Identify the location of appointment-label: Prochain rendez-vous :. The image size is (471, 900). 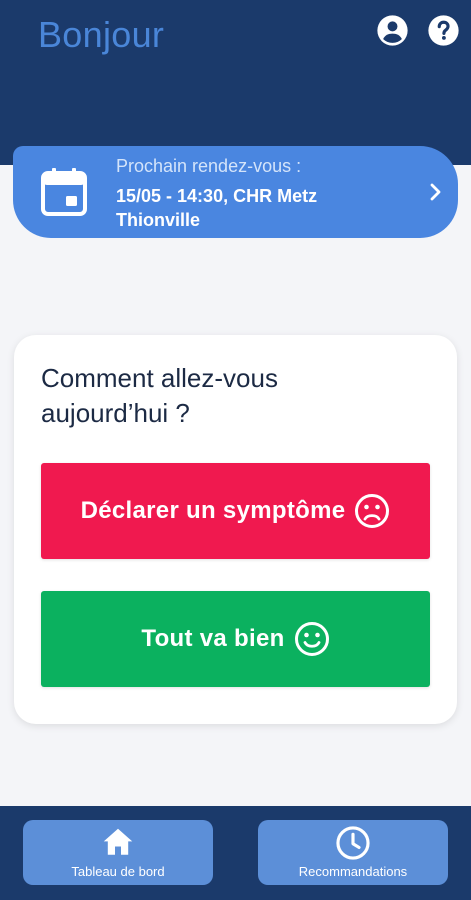
(209, 166).